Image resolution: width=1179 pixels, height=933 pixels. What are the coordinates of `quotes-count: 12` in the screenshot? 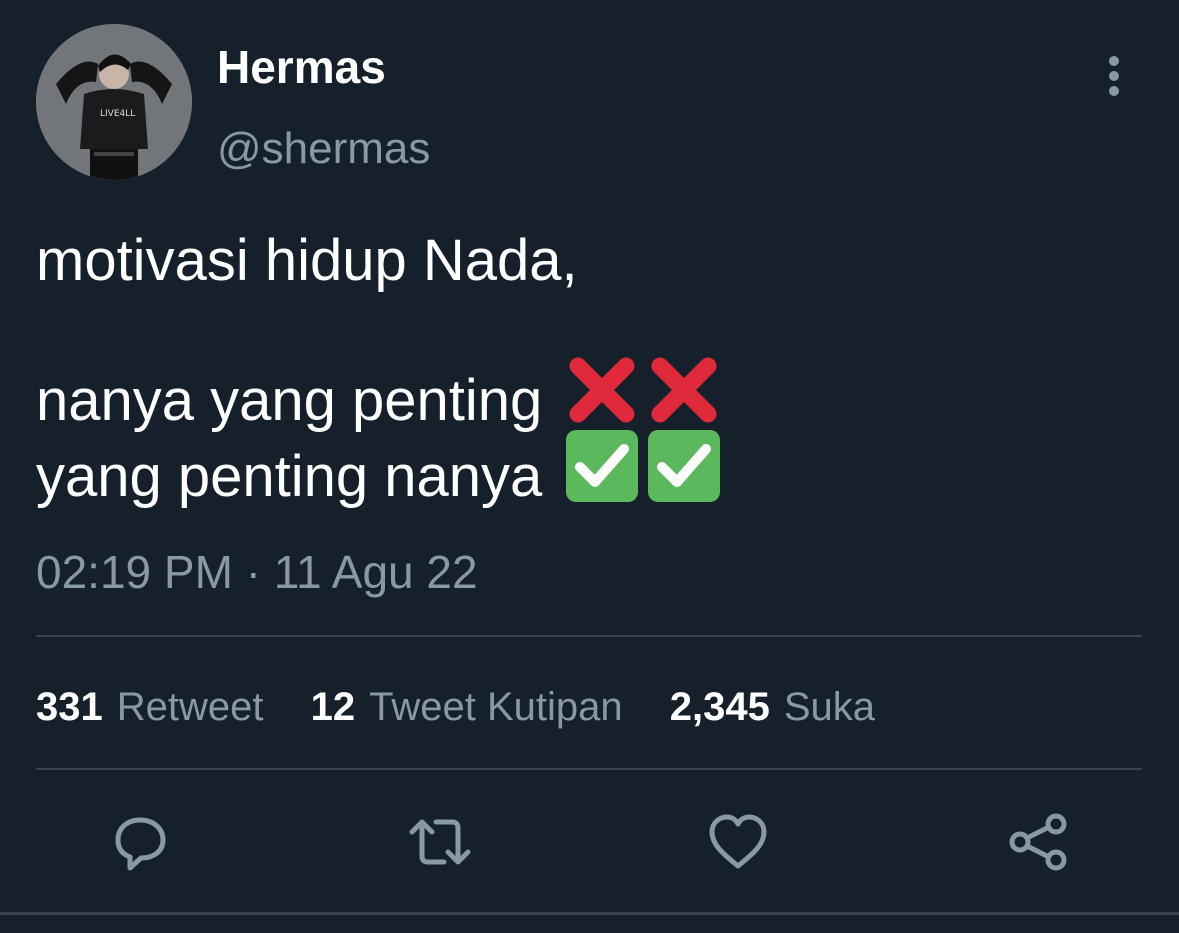 It's located at (333, 707).